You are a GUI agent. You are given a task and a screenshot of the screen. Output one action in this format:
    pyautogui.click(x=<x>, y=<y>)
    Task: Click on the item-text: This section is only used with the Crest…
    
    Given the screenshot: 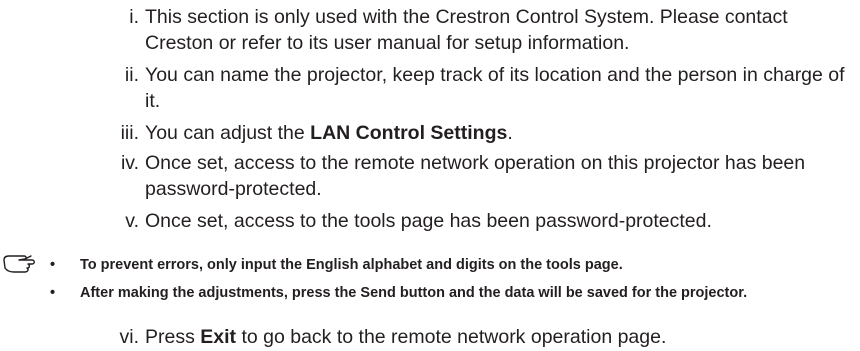 What is the action you would take?
    pyautogui.click(x=466, y=30)
    